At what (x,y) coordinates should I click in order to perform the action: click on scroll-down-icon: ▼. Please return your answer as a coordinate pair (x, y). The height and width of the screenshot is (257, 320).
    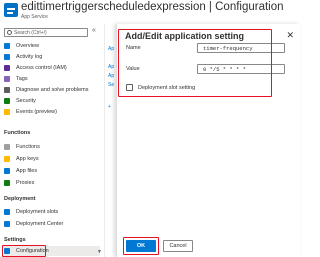
    Looking at the image, I should click on (99, 252).